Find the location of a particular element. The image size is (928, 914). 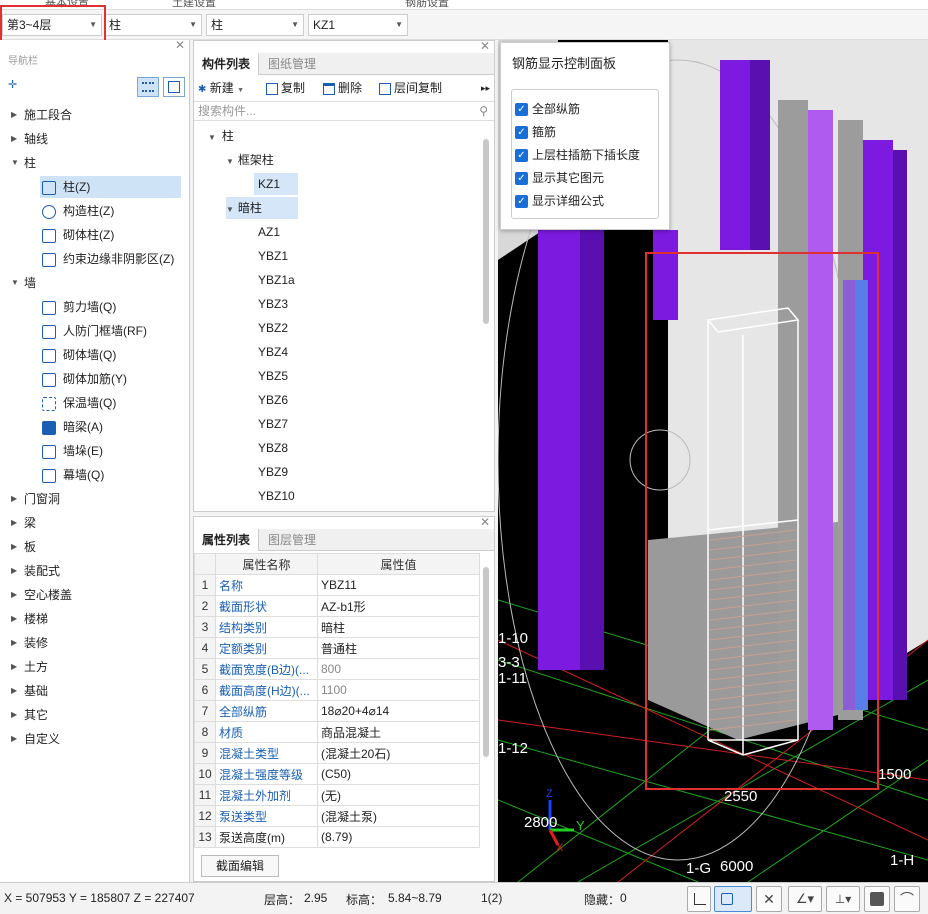

tree-item: YBZ8 is located at coordinates (273, 448).